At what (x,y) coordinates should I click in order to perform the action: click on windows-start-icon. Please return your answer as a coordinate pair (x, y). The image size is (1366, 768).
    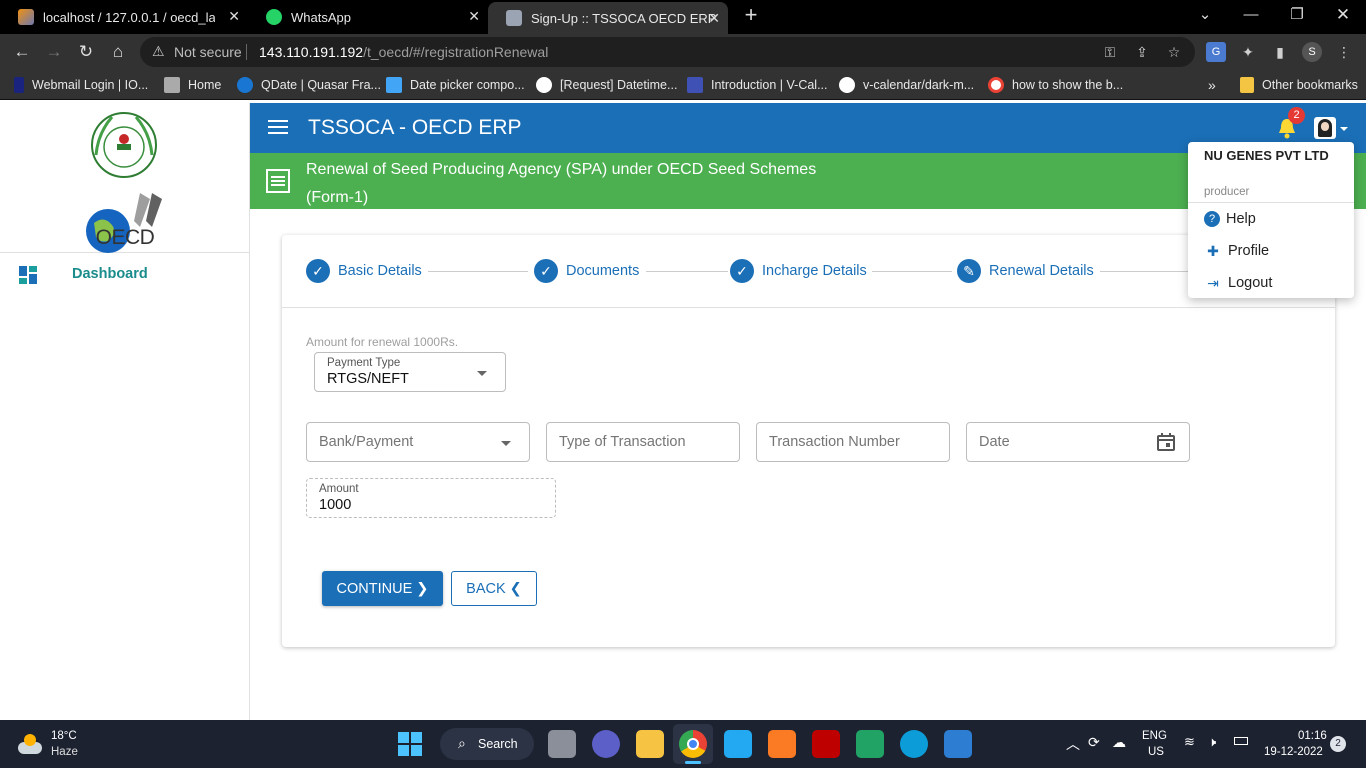
    Looking at the image, I should click on (410, 744).